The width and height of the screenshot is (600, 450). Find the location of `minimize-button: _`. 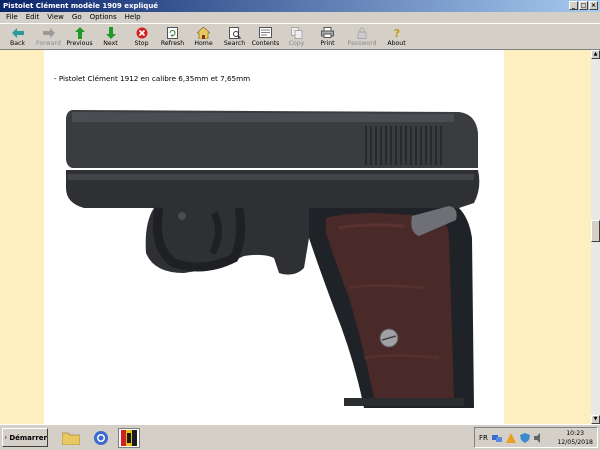

minimize-button: _ is located at coordinates (573, 5).